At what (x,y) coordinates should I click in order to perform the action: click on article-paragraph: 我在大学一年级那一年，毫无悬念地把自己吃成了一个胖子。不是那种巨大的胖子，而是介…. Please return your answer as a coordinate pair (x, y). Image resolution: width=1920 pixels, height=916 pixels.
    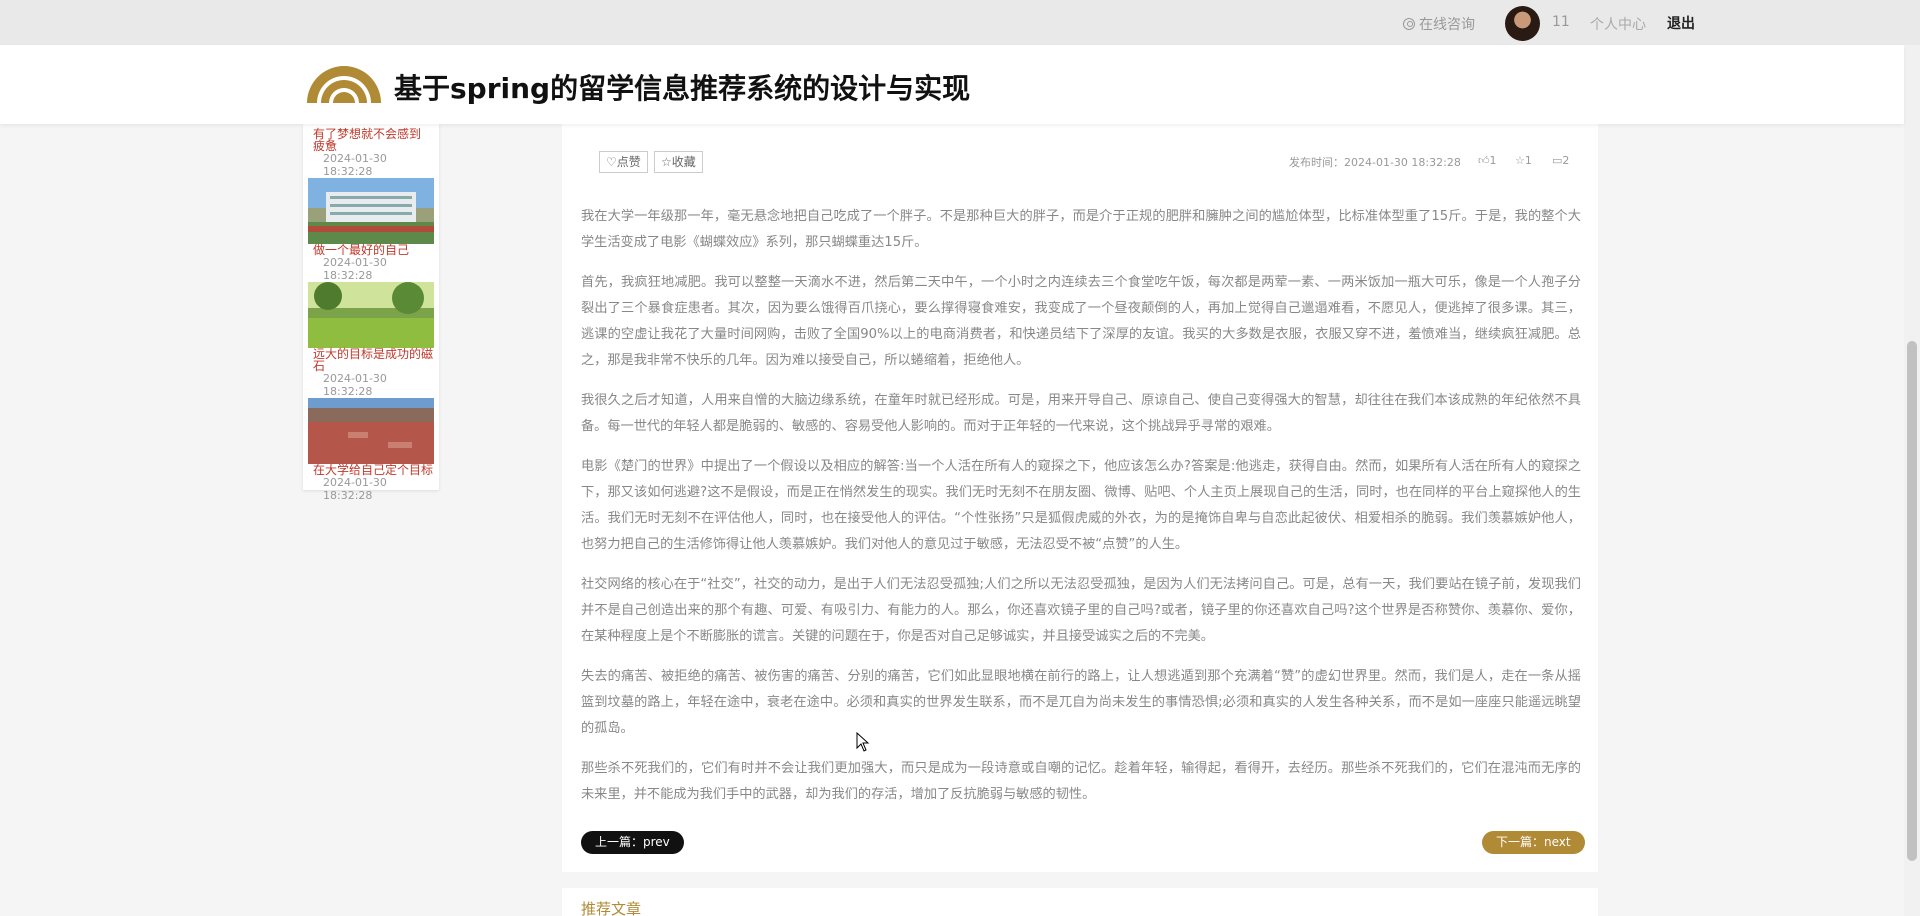
    Looking at the image, I should click on (1081, 229).